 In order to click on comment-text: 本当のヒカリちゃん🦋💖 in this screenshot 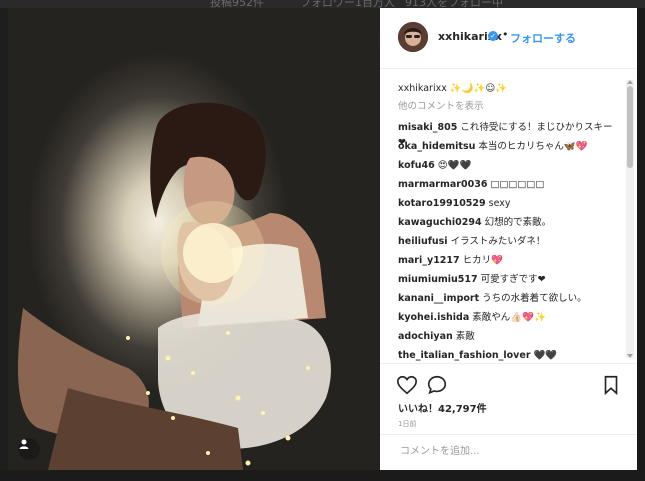, I will do `click(533, 146)`.